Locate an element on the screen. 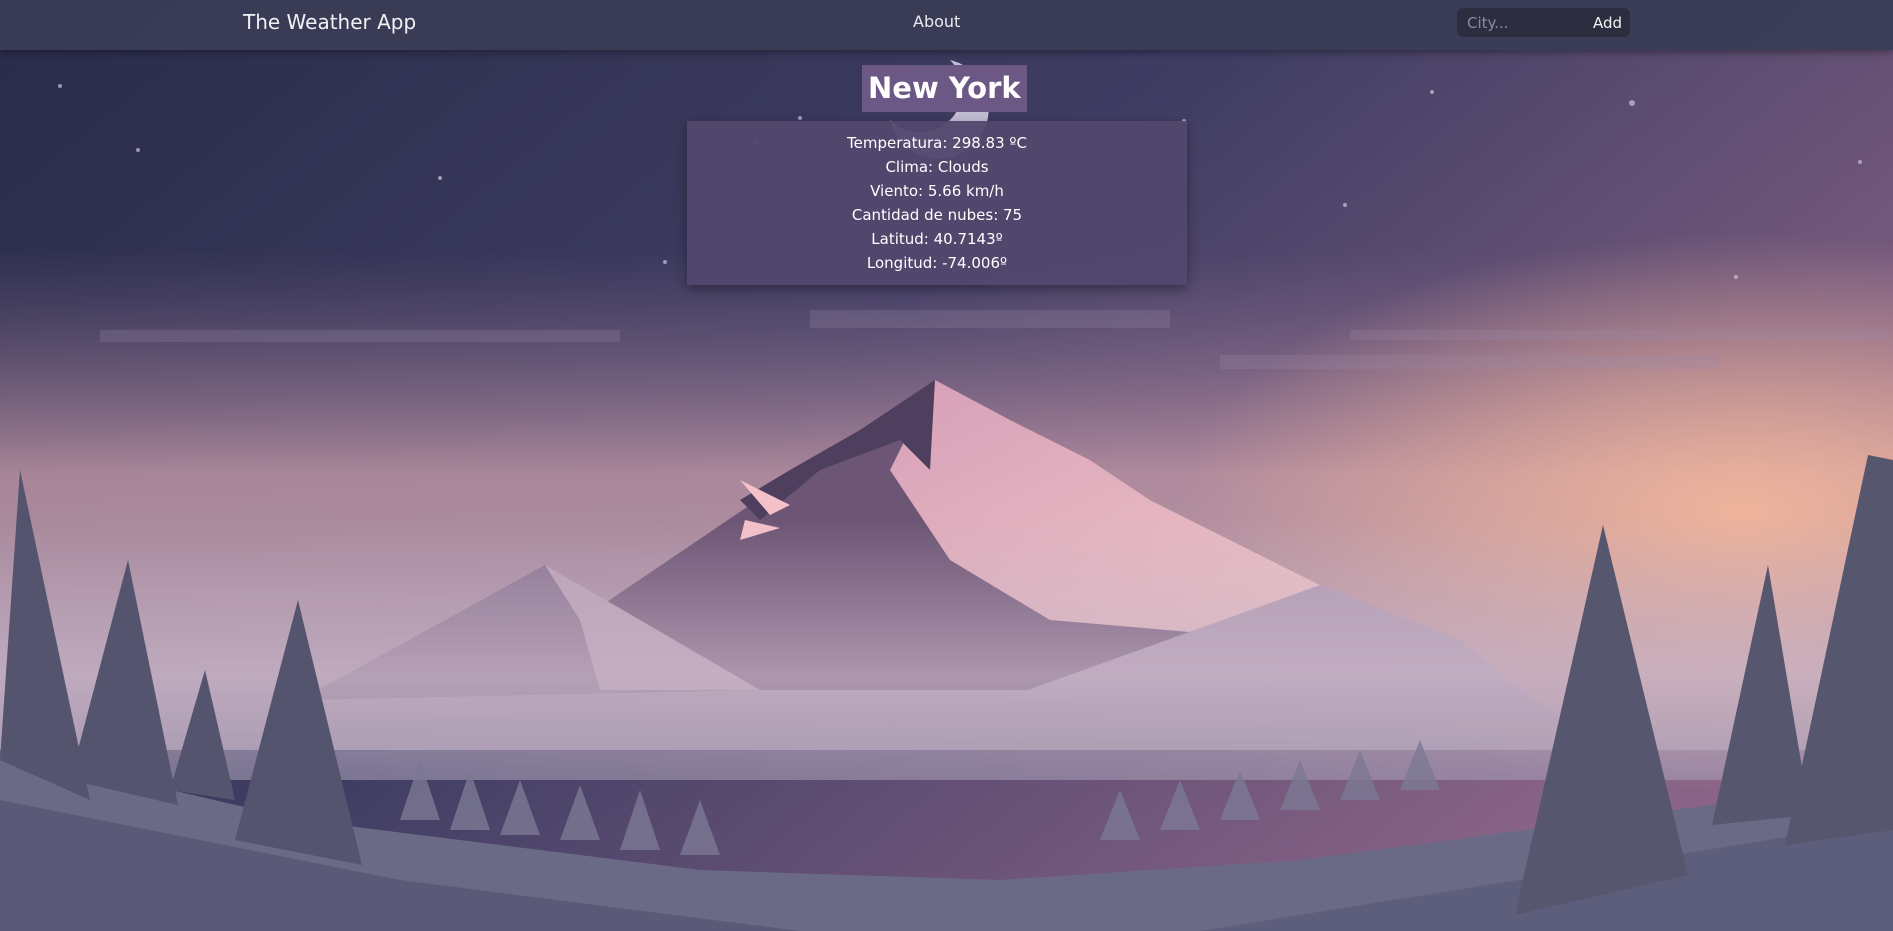  longitude-text: Longitud: -74.006º is located at coordinates (937, 263).